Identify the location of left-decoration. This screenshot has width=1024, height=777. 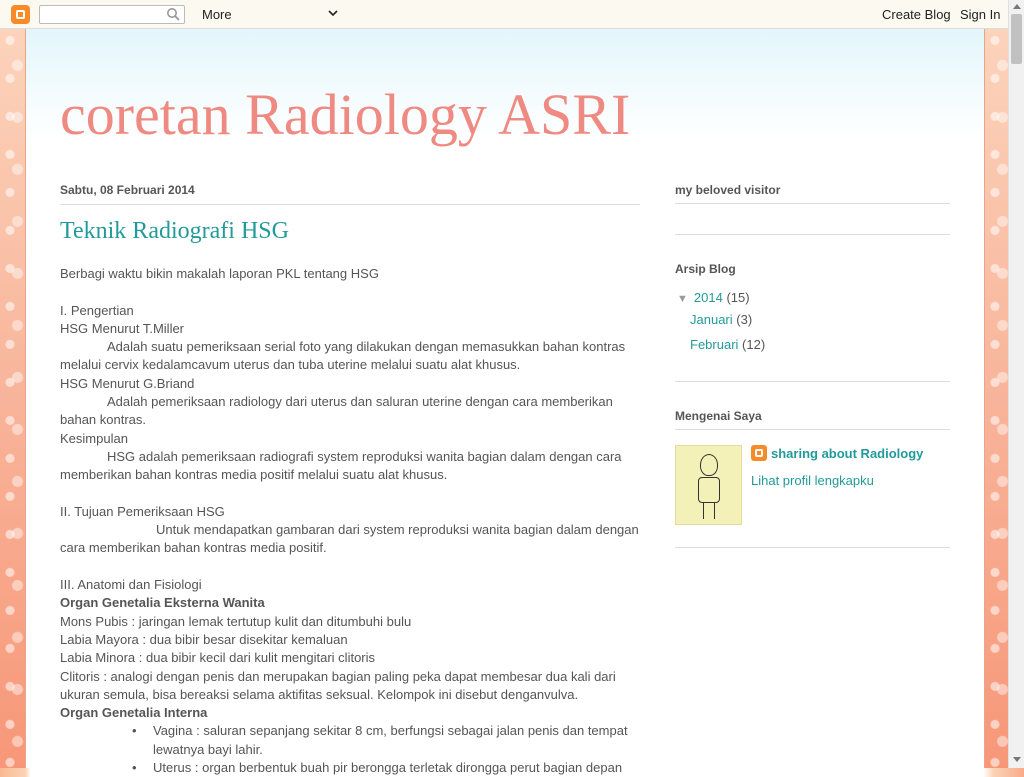
(12, 398).